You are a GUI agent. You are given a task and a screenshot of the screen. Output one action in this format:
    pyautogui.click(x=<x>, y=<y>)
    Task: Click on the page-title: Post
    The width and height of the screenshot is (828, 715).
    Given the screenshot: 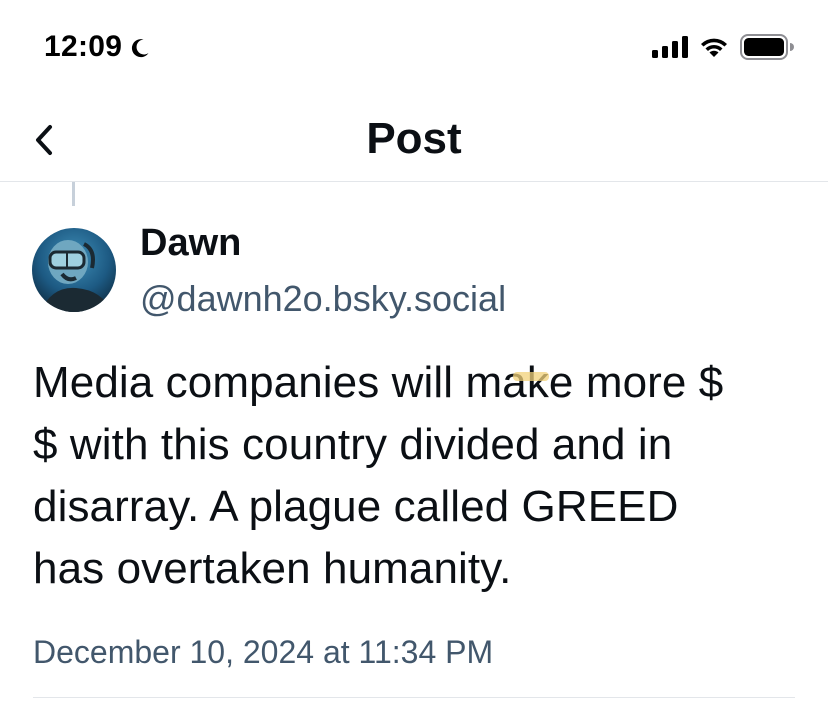 What is the action you would take?
    pyautogui.click(x=414, y=138)
    